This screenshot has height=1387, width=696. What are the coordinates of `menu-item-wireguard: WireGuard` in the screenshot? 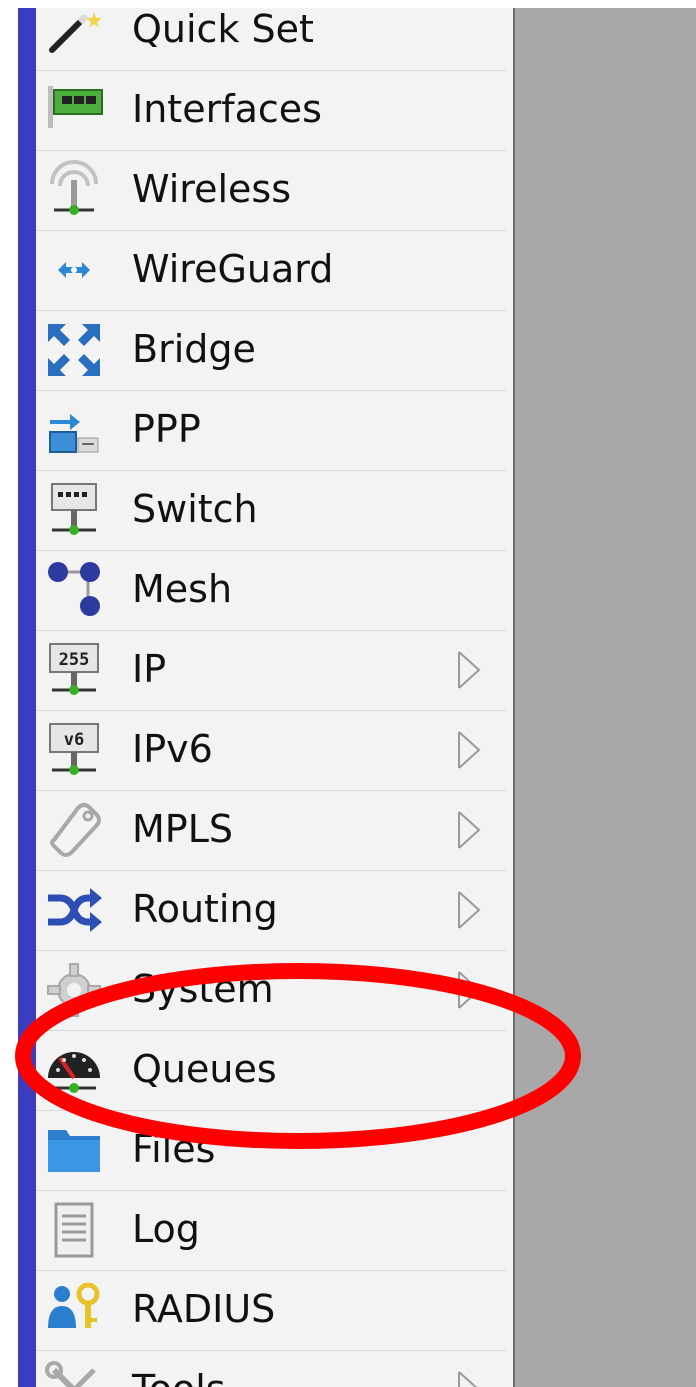 It's located at (271, 270).